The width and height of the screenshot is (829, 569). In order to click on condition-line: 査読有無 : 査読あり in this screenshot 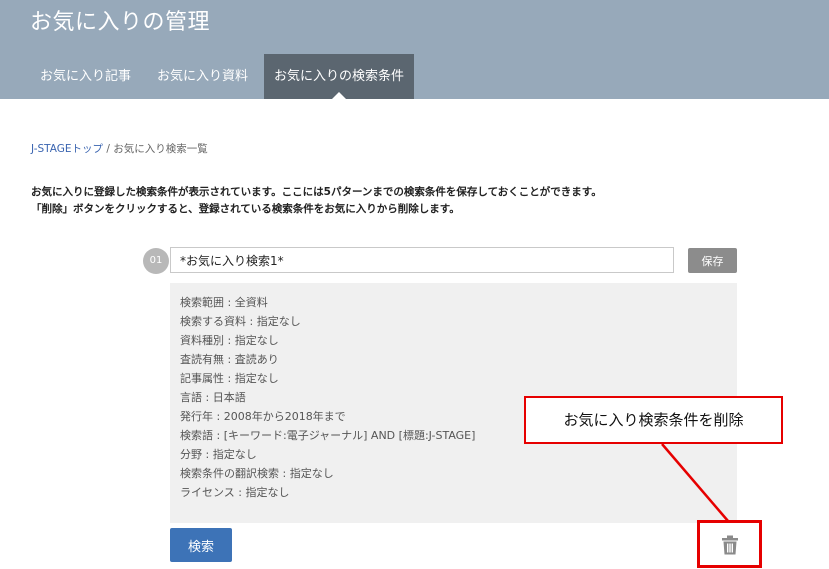, I will do `click(229, 359)`.